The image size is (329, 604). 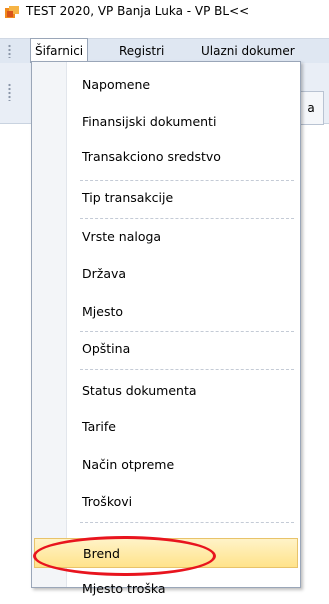 What do you see at coordinates (166, 427) in the screenshot?
I see `menu-item-tarife: Tarife` at bounding box center [166, 427].